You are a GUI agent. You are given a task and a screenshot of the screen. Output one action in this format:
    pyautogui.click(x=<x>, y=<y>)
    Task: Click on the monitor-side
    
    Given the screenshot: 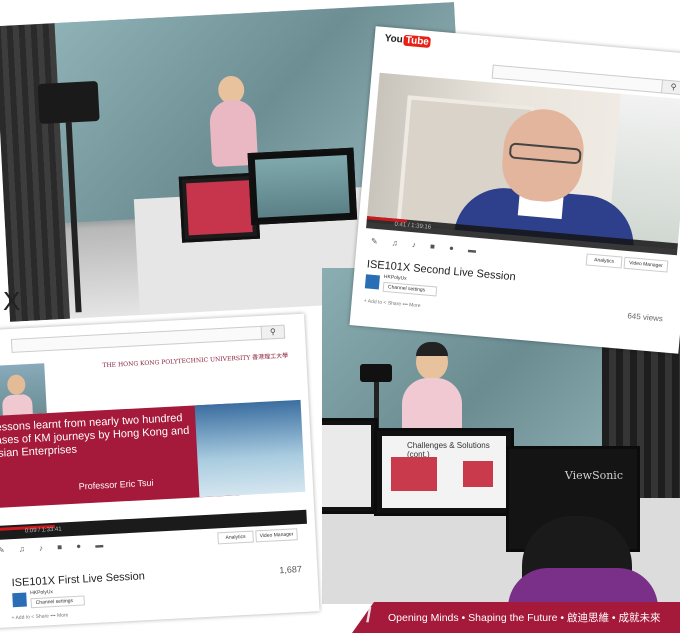 What is the action you would take?
    pyautogui.click(x=350, y=466)
    